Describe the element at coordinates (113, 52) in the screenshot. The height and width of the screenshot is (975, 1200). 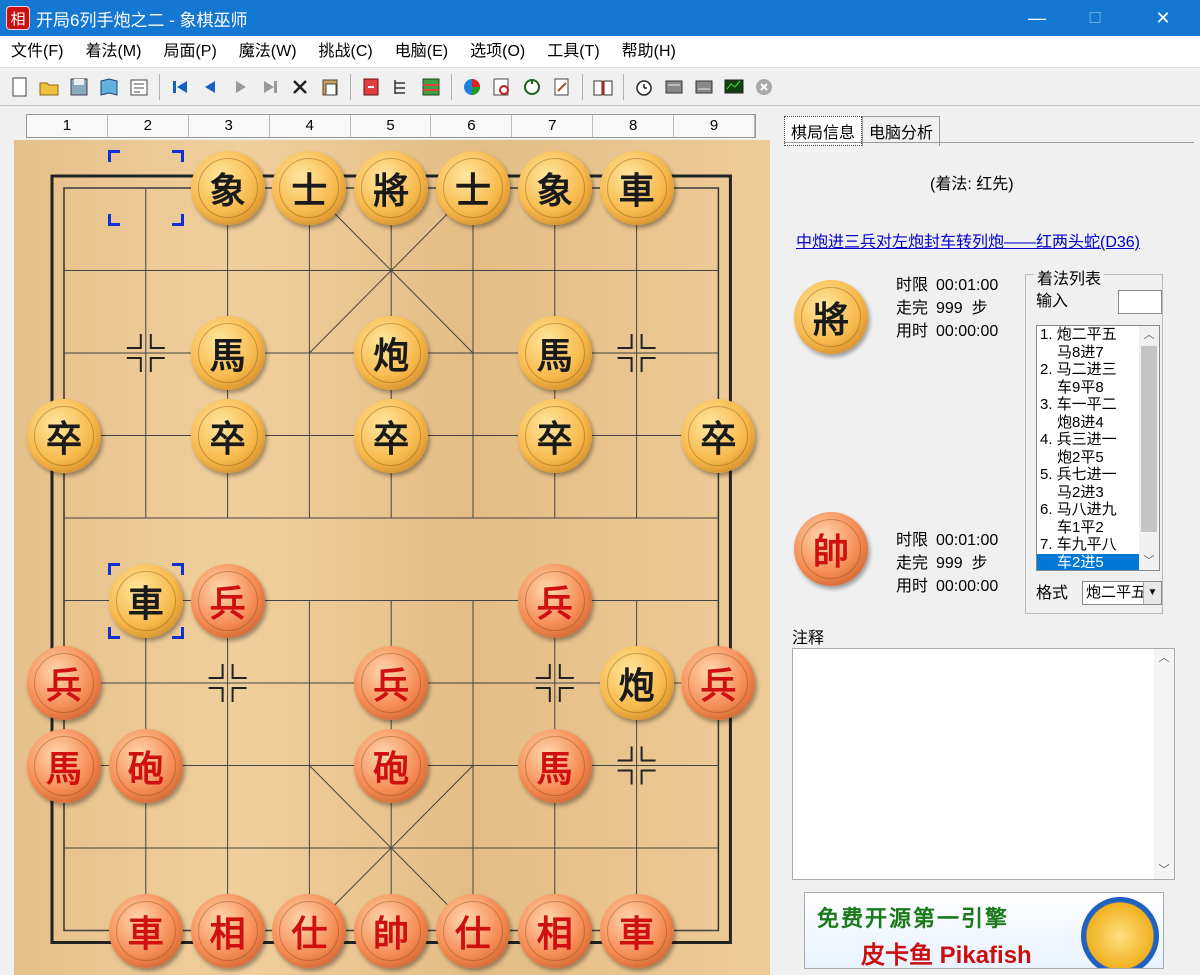
I see `menu-item-1: 着法(M)` at that location.